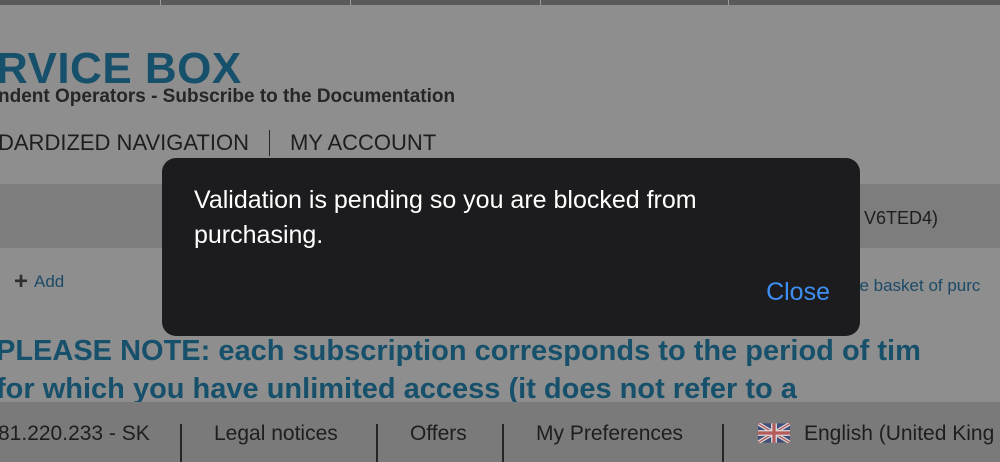 The width and height of the screenshot is (1000, 462). What do you see at coordinates (500, 2) in the screenshot?
I see `top-bar` at bounding box center [500, 2].